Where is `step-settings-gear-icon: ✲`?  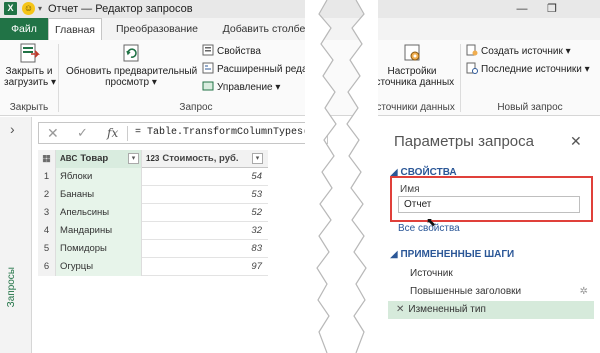
step-settings-gear-icon: ✲ is located at coordinates (584, 292).